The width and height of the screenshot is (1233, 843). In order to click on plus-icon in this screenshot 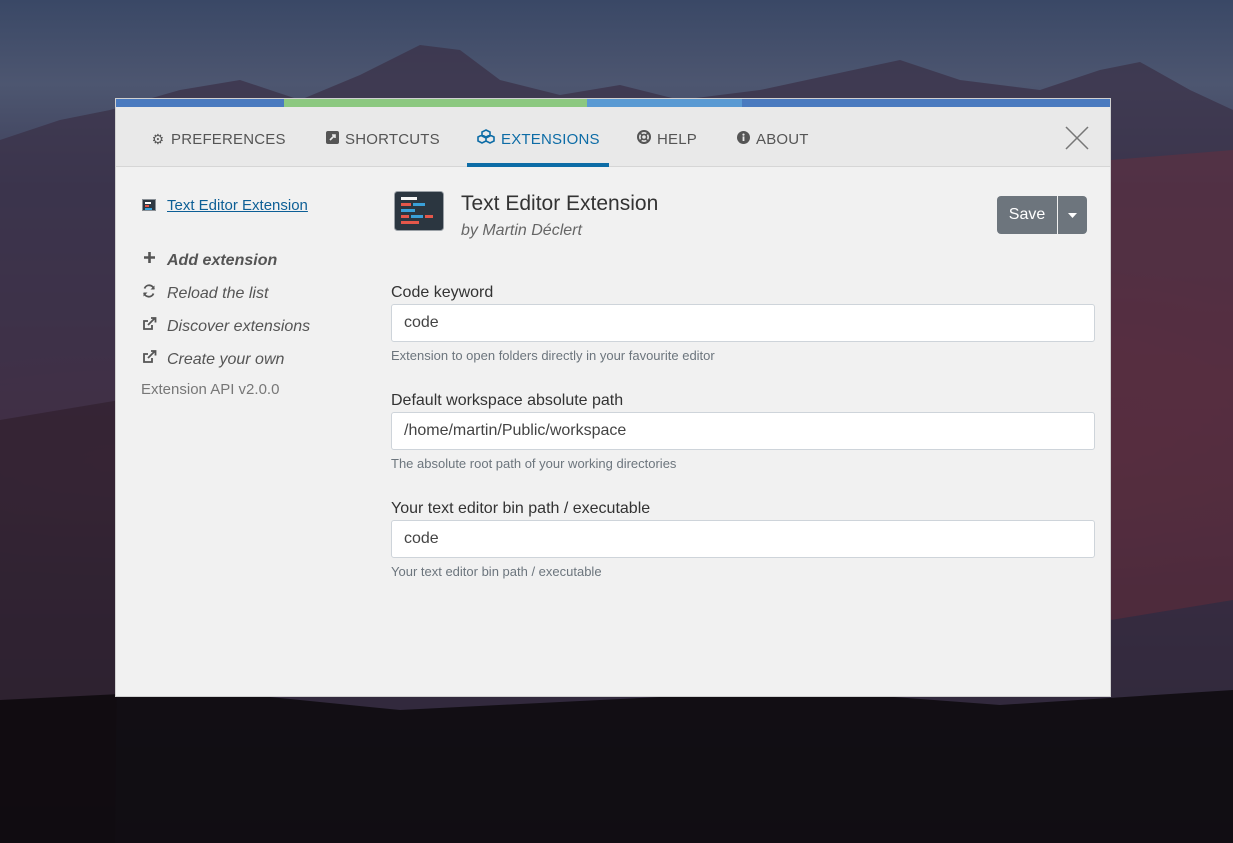, I will do `click(149, 259)`.